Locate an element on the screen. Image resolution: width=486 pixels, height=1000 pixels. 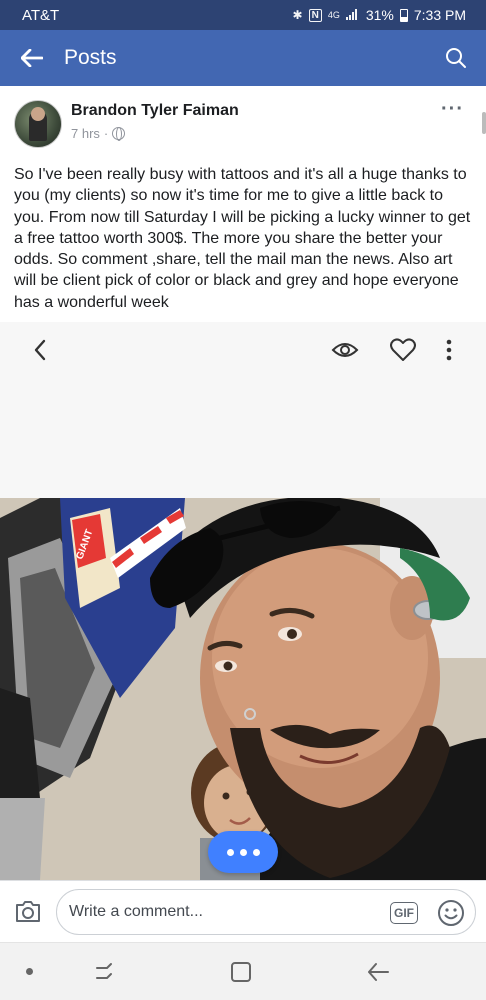
back-chevron-icon is located at coordinates (40, 350).